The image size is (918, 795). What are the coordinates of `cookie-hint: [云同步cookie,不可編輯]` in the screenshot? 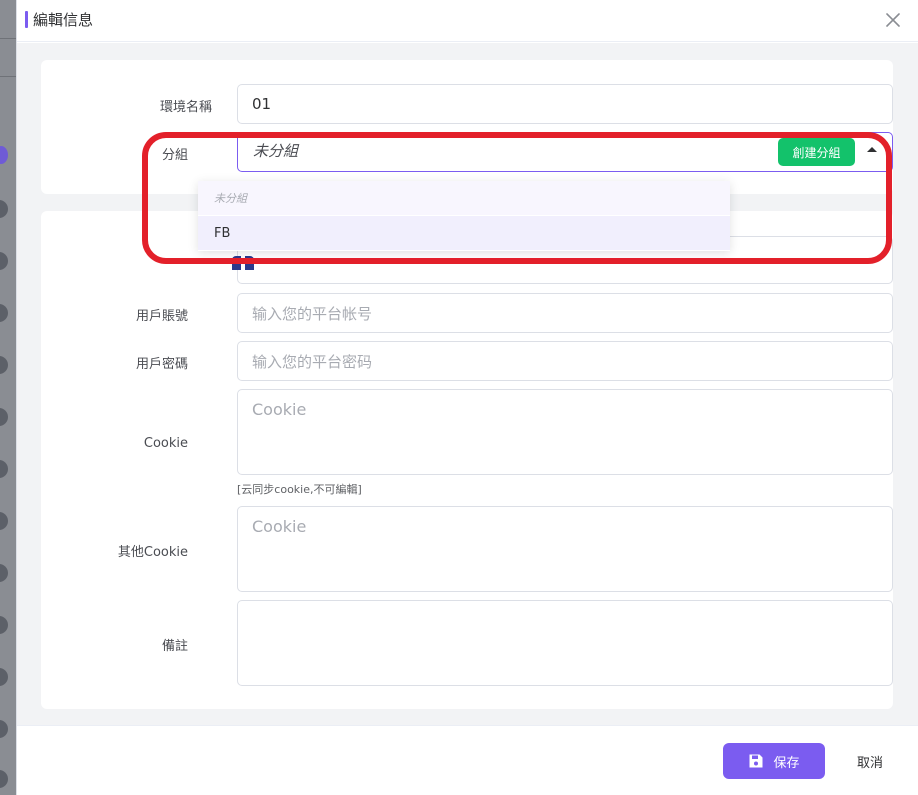 It's located at (299, 489).